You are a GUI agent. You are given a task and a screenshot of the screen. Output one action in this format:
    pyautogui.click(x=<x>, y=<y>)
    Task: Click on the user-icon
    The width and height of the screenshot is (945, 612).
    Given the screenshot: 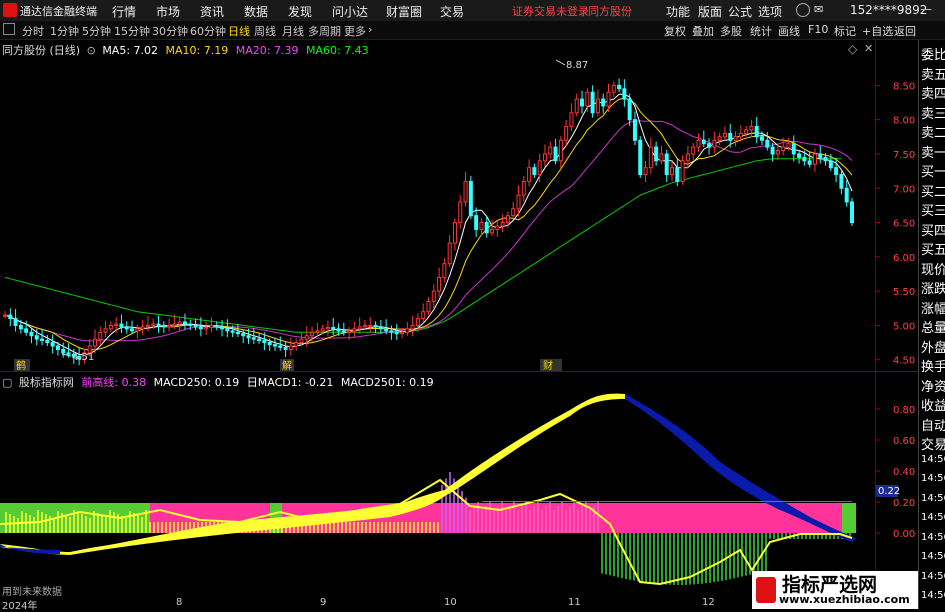 What is the action you would take?
    pyautogui.click(x=803, y=10)
    